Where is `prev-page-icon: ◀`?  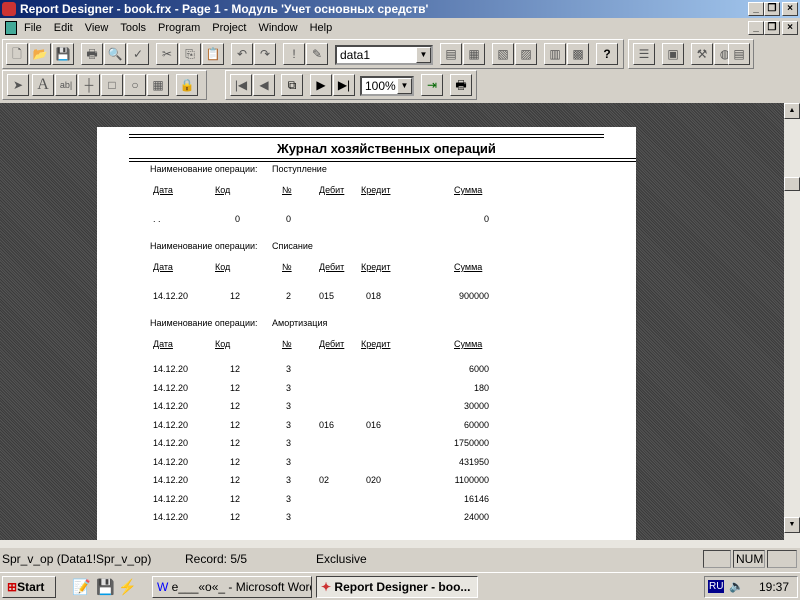 prev-page-icon: ◀ is located at coordinates (264, 85).